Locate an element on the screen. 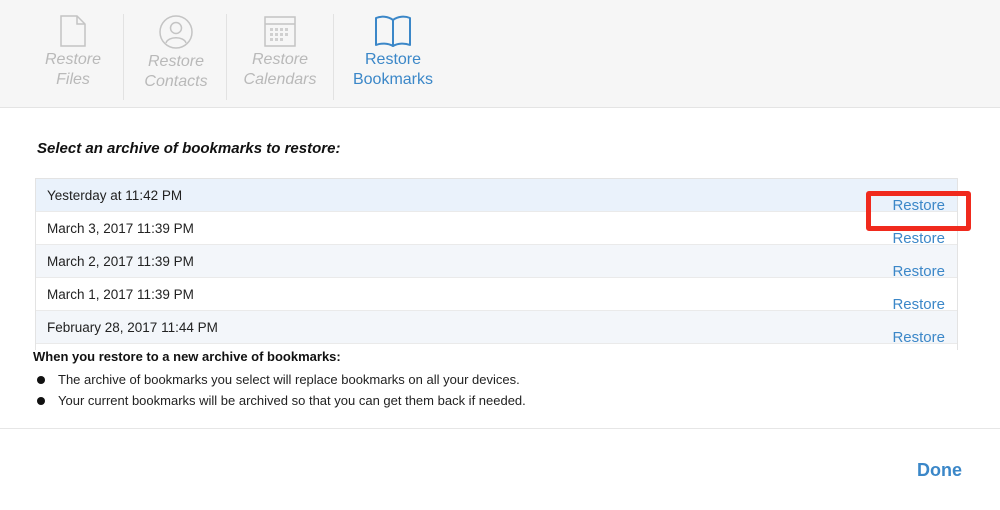 The width and height of the screenshot is (1000, 510). done-button: Done is located at coordinates (939, 470).